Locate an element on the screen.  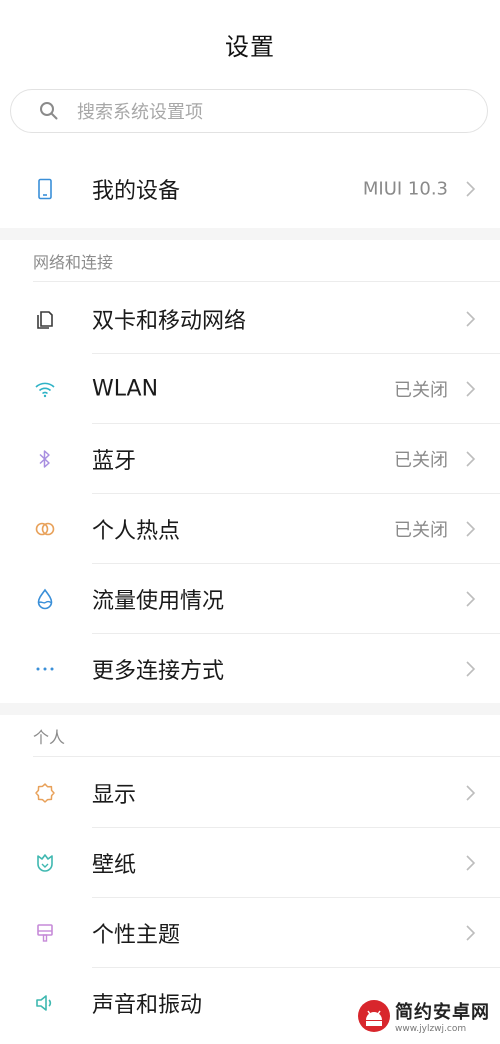
hotspot-icon is located at coordinates (45, 529).